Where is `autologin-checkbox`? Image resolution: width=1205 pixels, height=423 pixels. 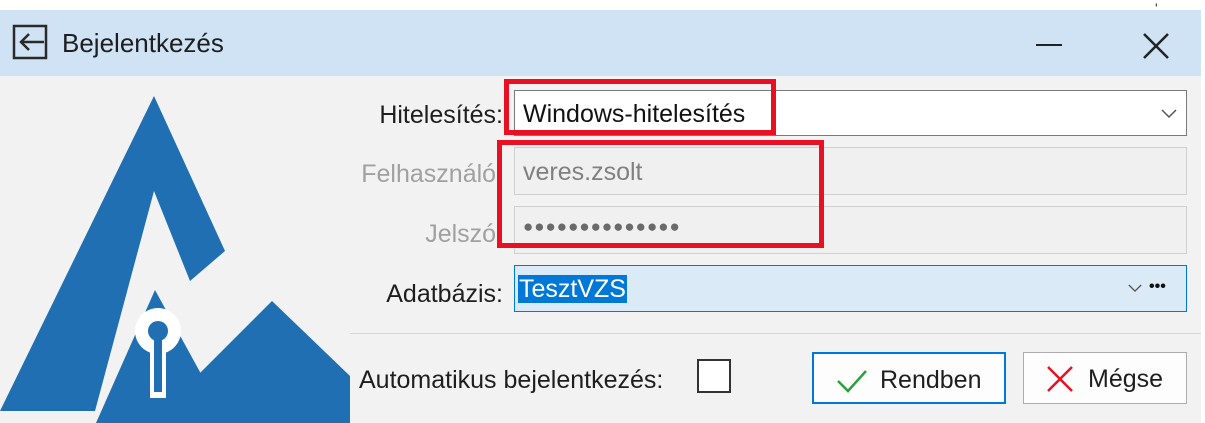 autologin-checkbox is located at coordinates (714, 376).